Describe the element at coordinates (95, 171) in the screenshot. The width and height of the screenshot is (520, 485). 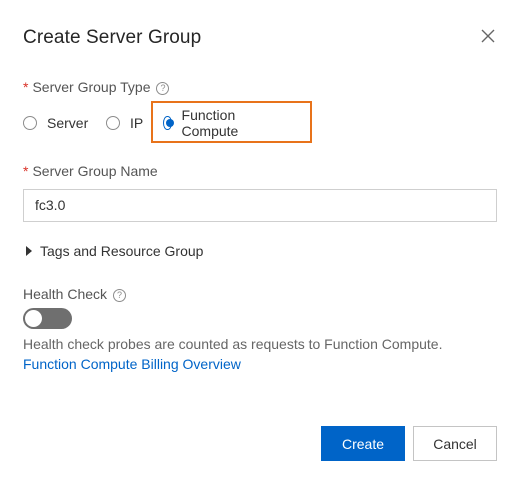
I see `server-group-name-text: Server Group Name` at that location.